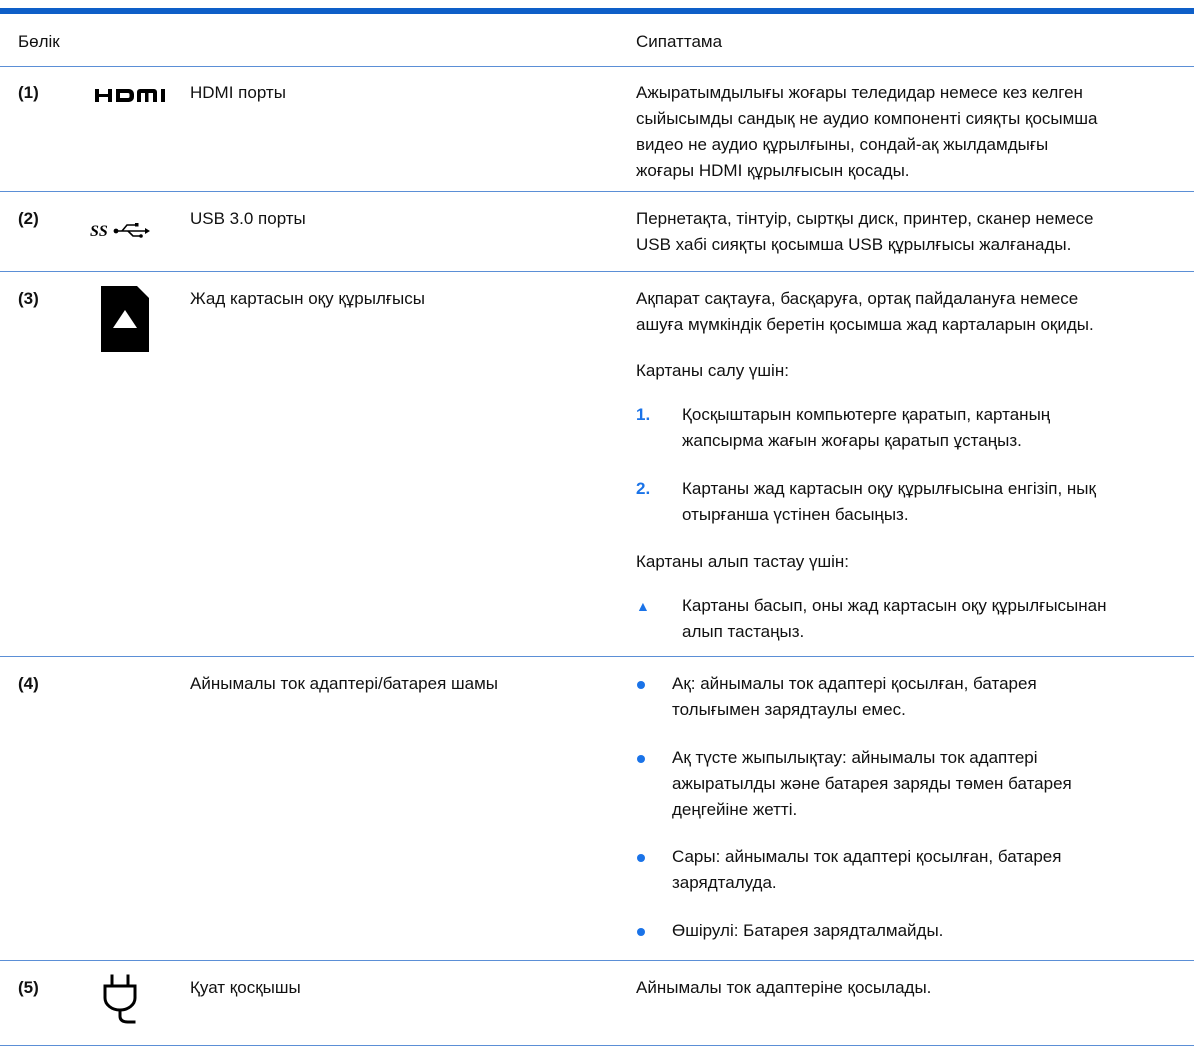 The image size is (1194, 1047). What do you see at coordinates (28, 218) in the screenshot?
I see `row-number: (2)` at bounding box center [28, 218].